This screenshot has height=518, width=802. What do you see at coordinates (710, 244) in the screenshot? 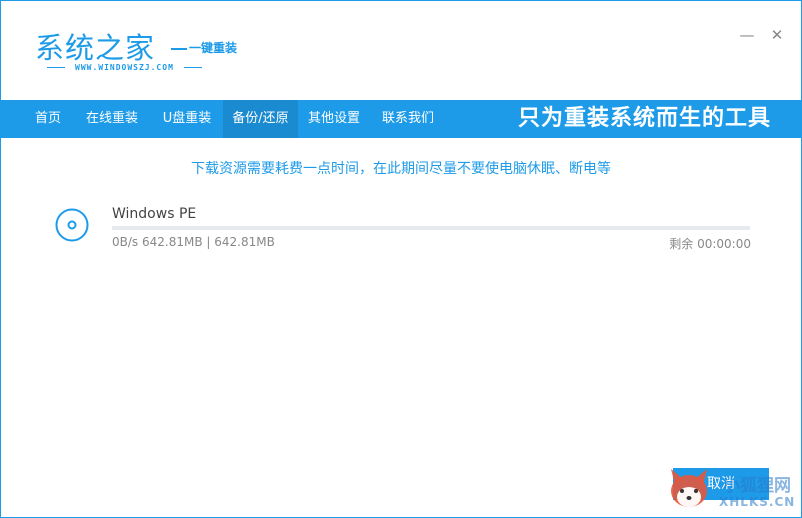
I see `download-remaining: 剩余 00:00:00` at bounding box center [710, 244].